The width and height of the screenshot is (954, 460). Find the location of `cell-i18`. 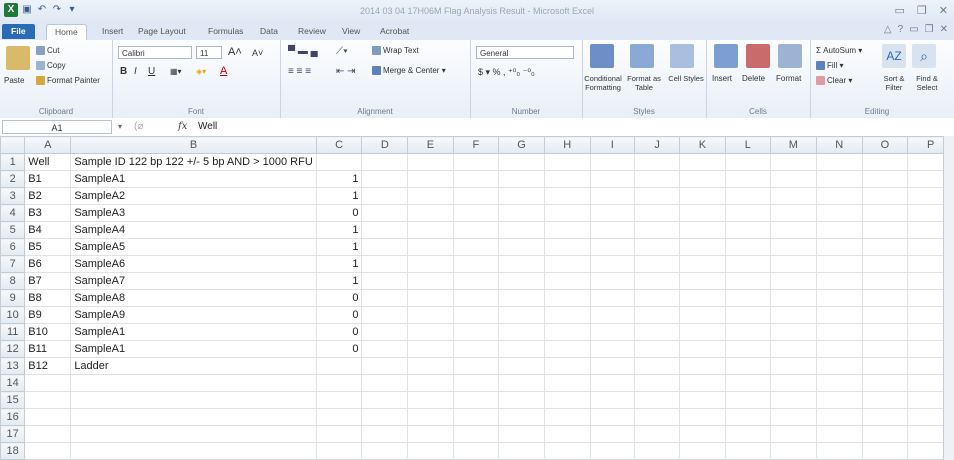

cell-i18 is located at coordinates (612, 451).